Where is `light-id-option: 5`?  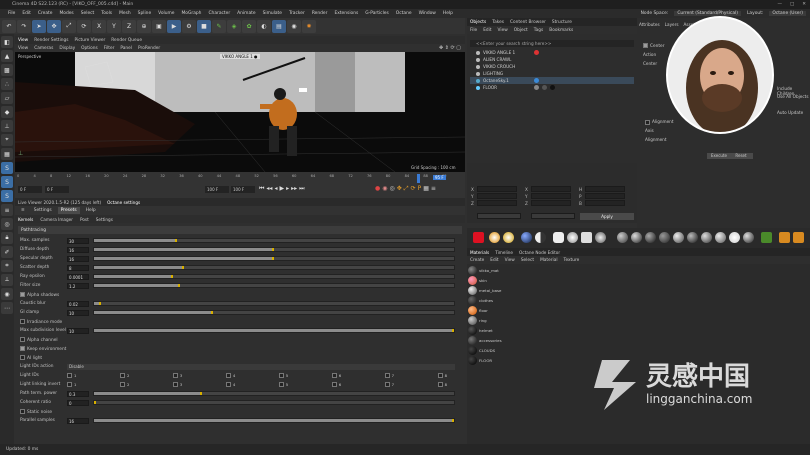 light-id-option: 5 is located at coordinates (283, 376).